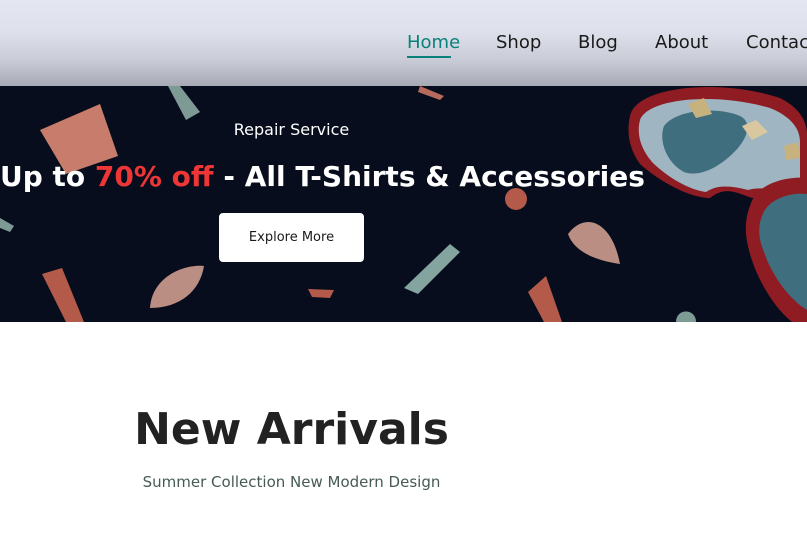 The image size is (807, 538). I want to click on new-arrivals-title: New Arrivals, so click(291, 429).